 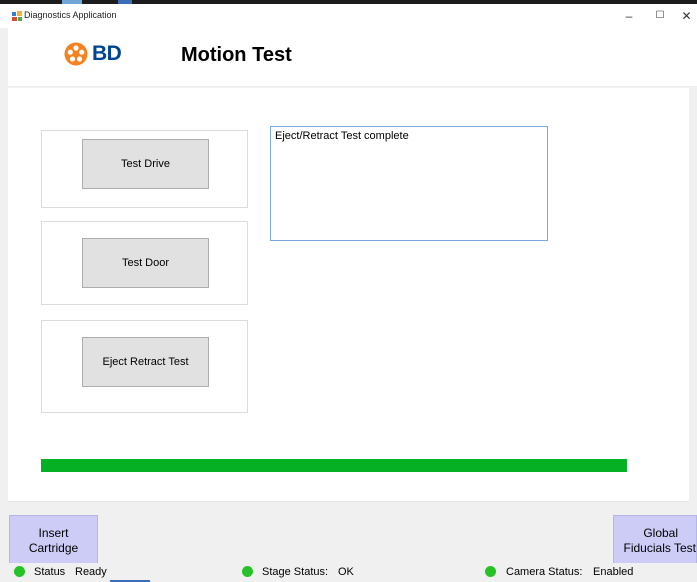 I want to click on progress-fill, so click(x=334, y=465).